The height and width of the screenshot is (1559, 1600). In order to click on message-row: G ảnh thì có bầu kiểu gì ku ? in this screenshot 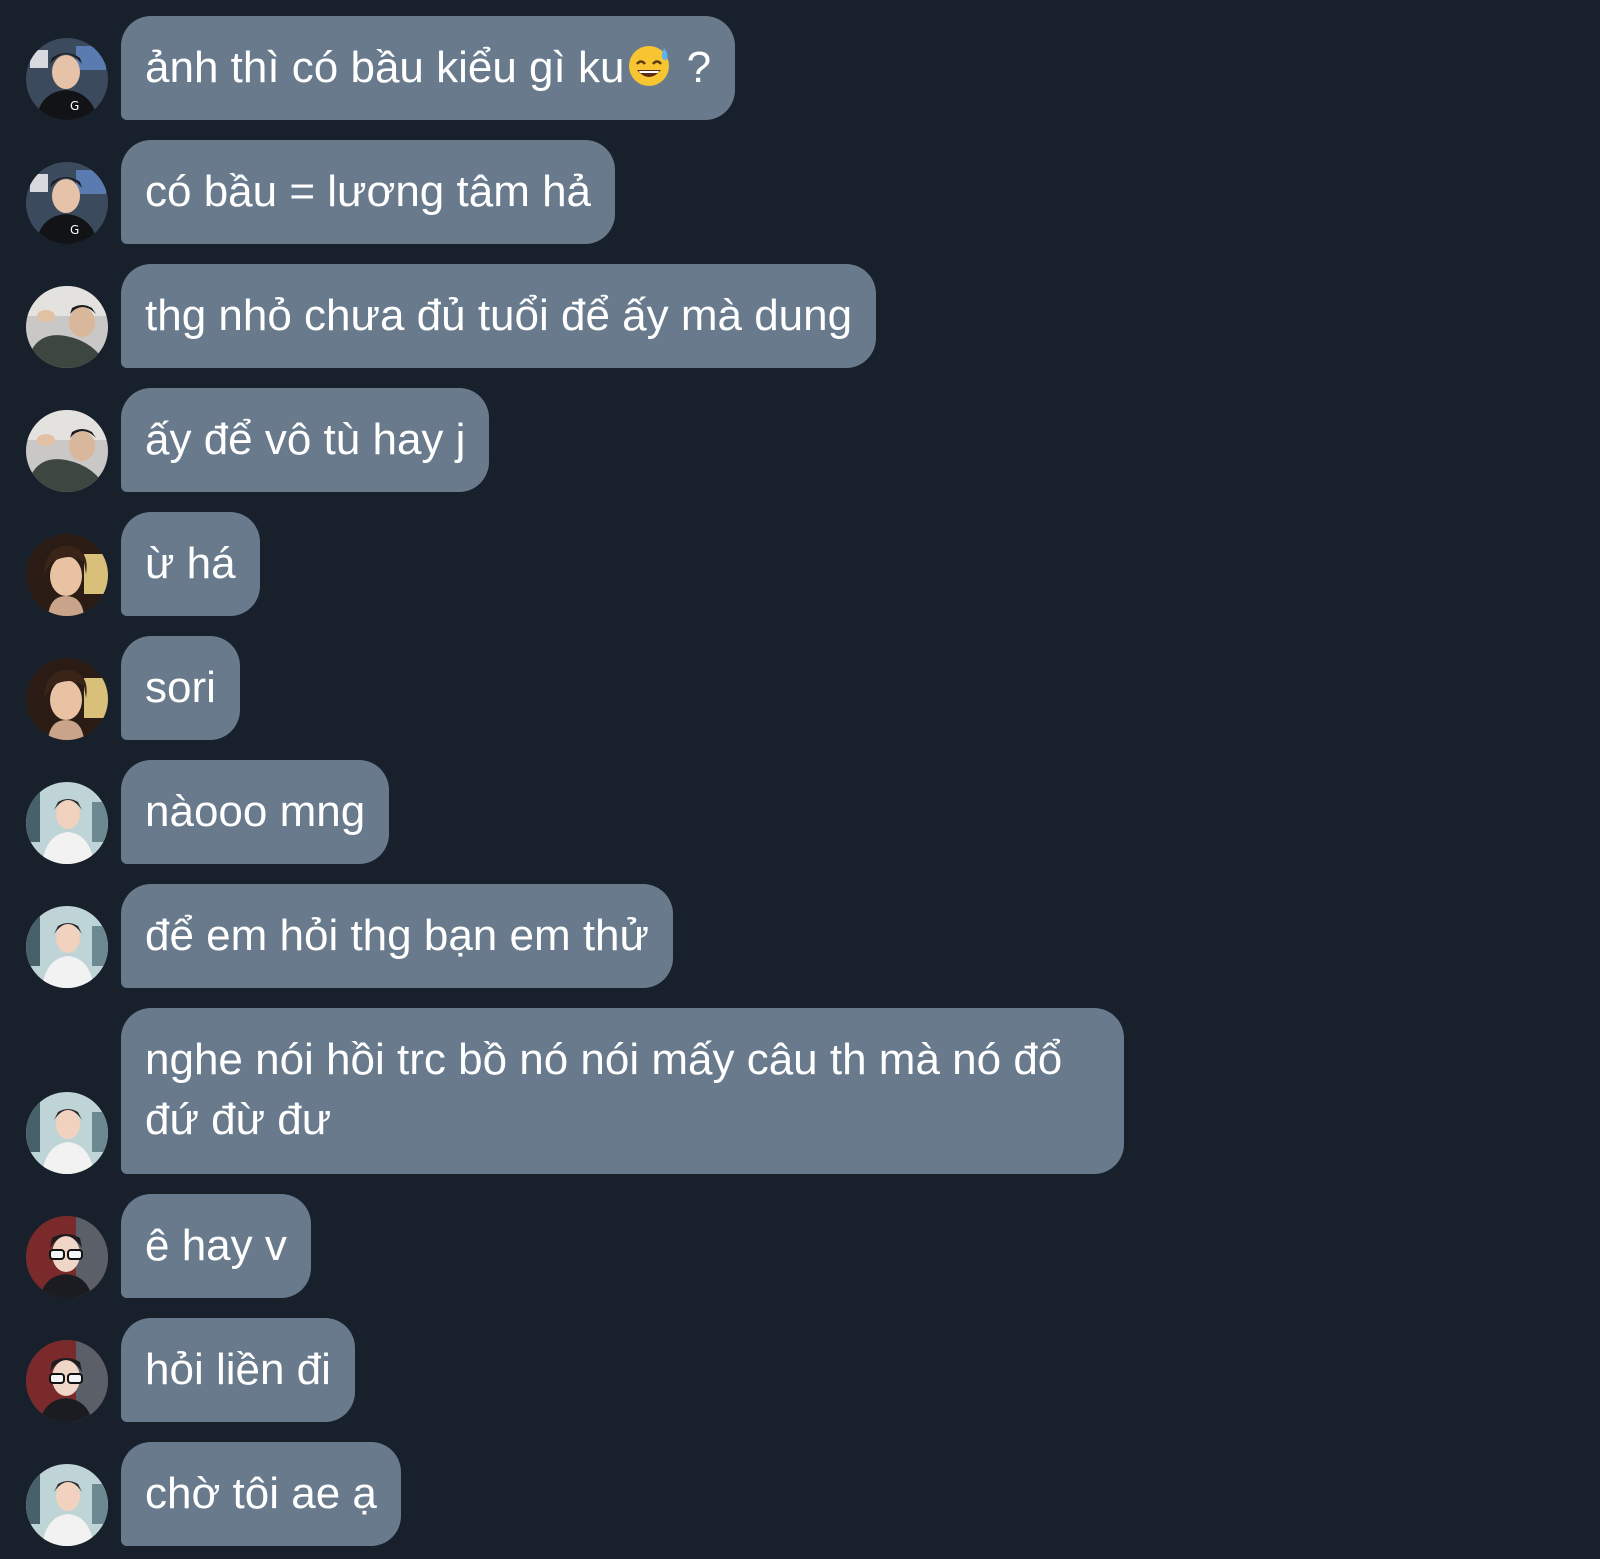, I will do `click(800, 68)`.